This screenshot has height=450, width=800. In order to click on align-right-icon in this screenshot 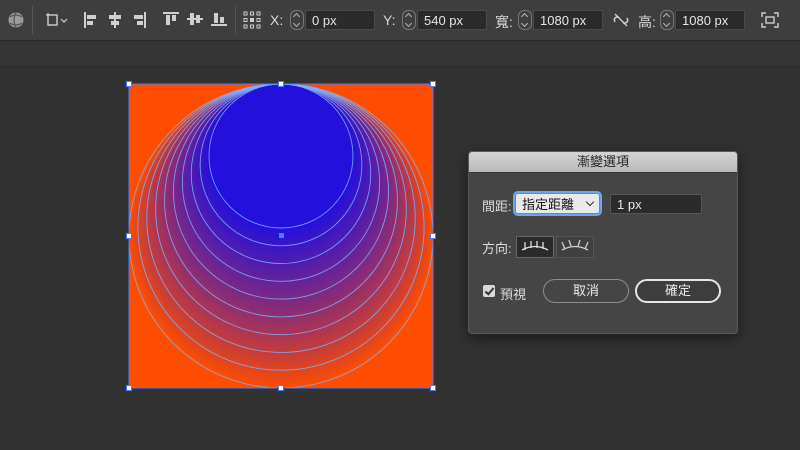, I will do `click(139, 20)`.